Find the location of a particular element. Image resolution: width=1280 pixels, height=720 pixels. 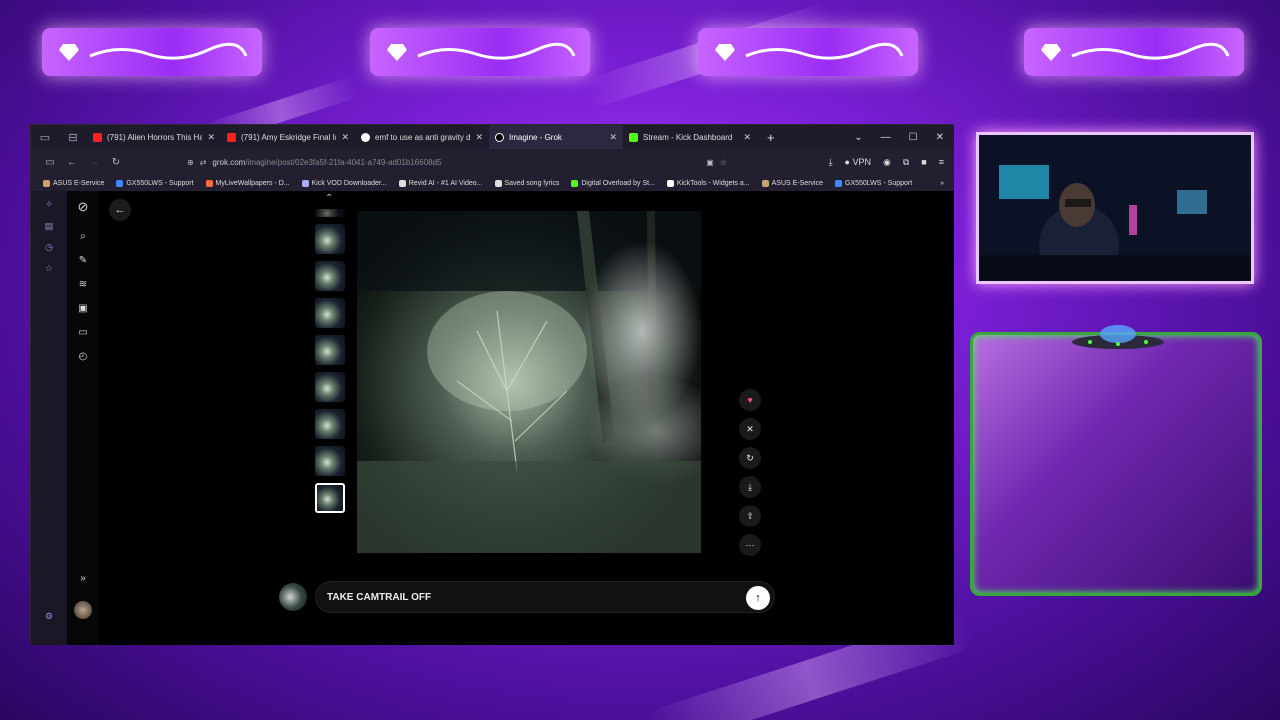

thumbnail-strip is located at coordinates (332, 364).